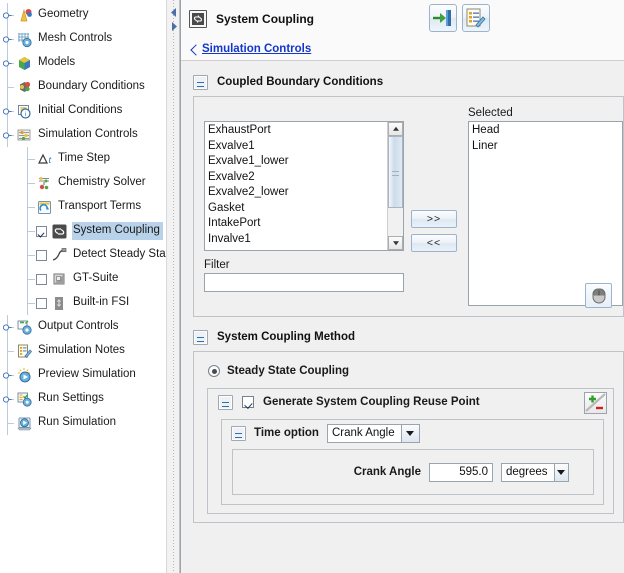  Describe the element at coordinates (297, 178) in the screenshot. I see `list-item: Exvalve2` at that location.